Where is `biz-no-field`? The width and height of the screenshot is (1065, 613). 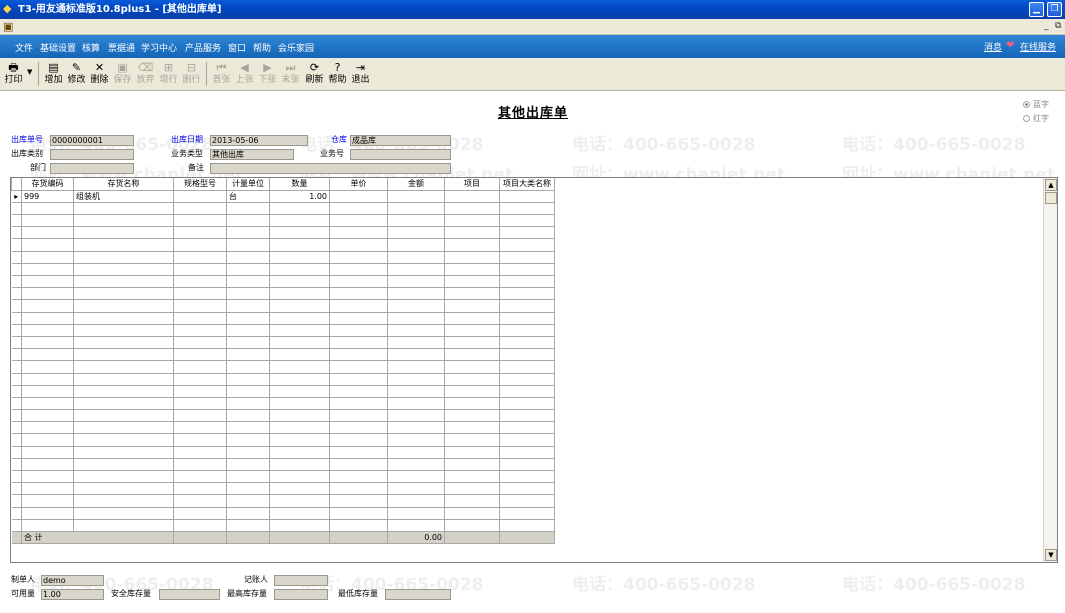
biz-no-field is located at coordinates (400, 154).